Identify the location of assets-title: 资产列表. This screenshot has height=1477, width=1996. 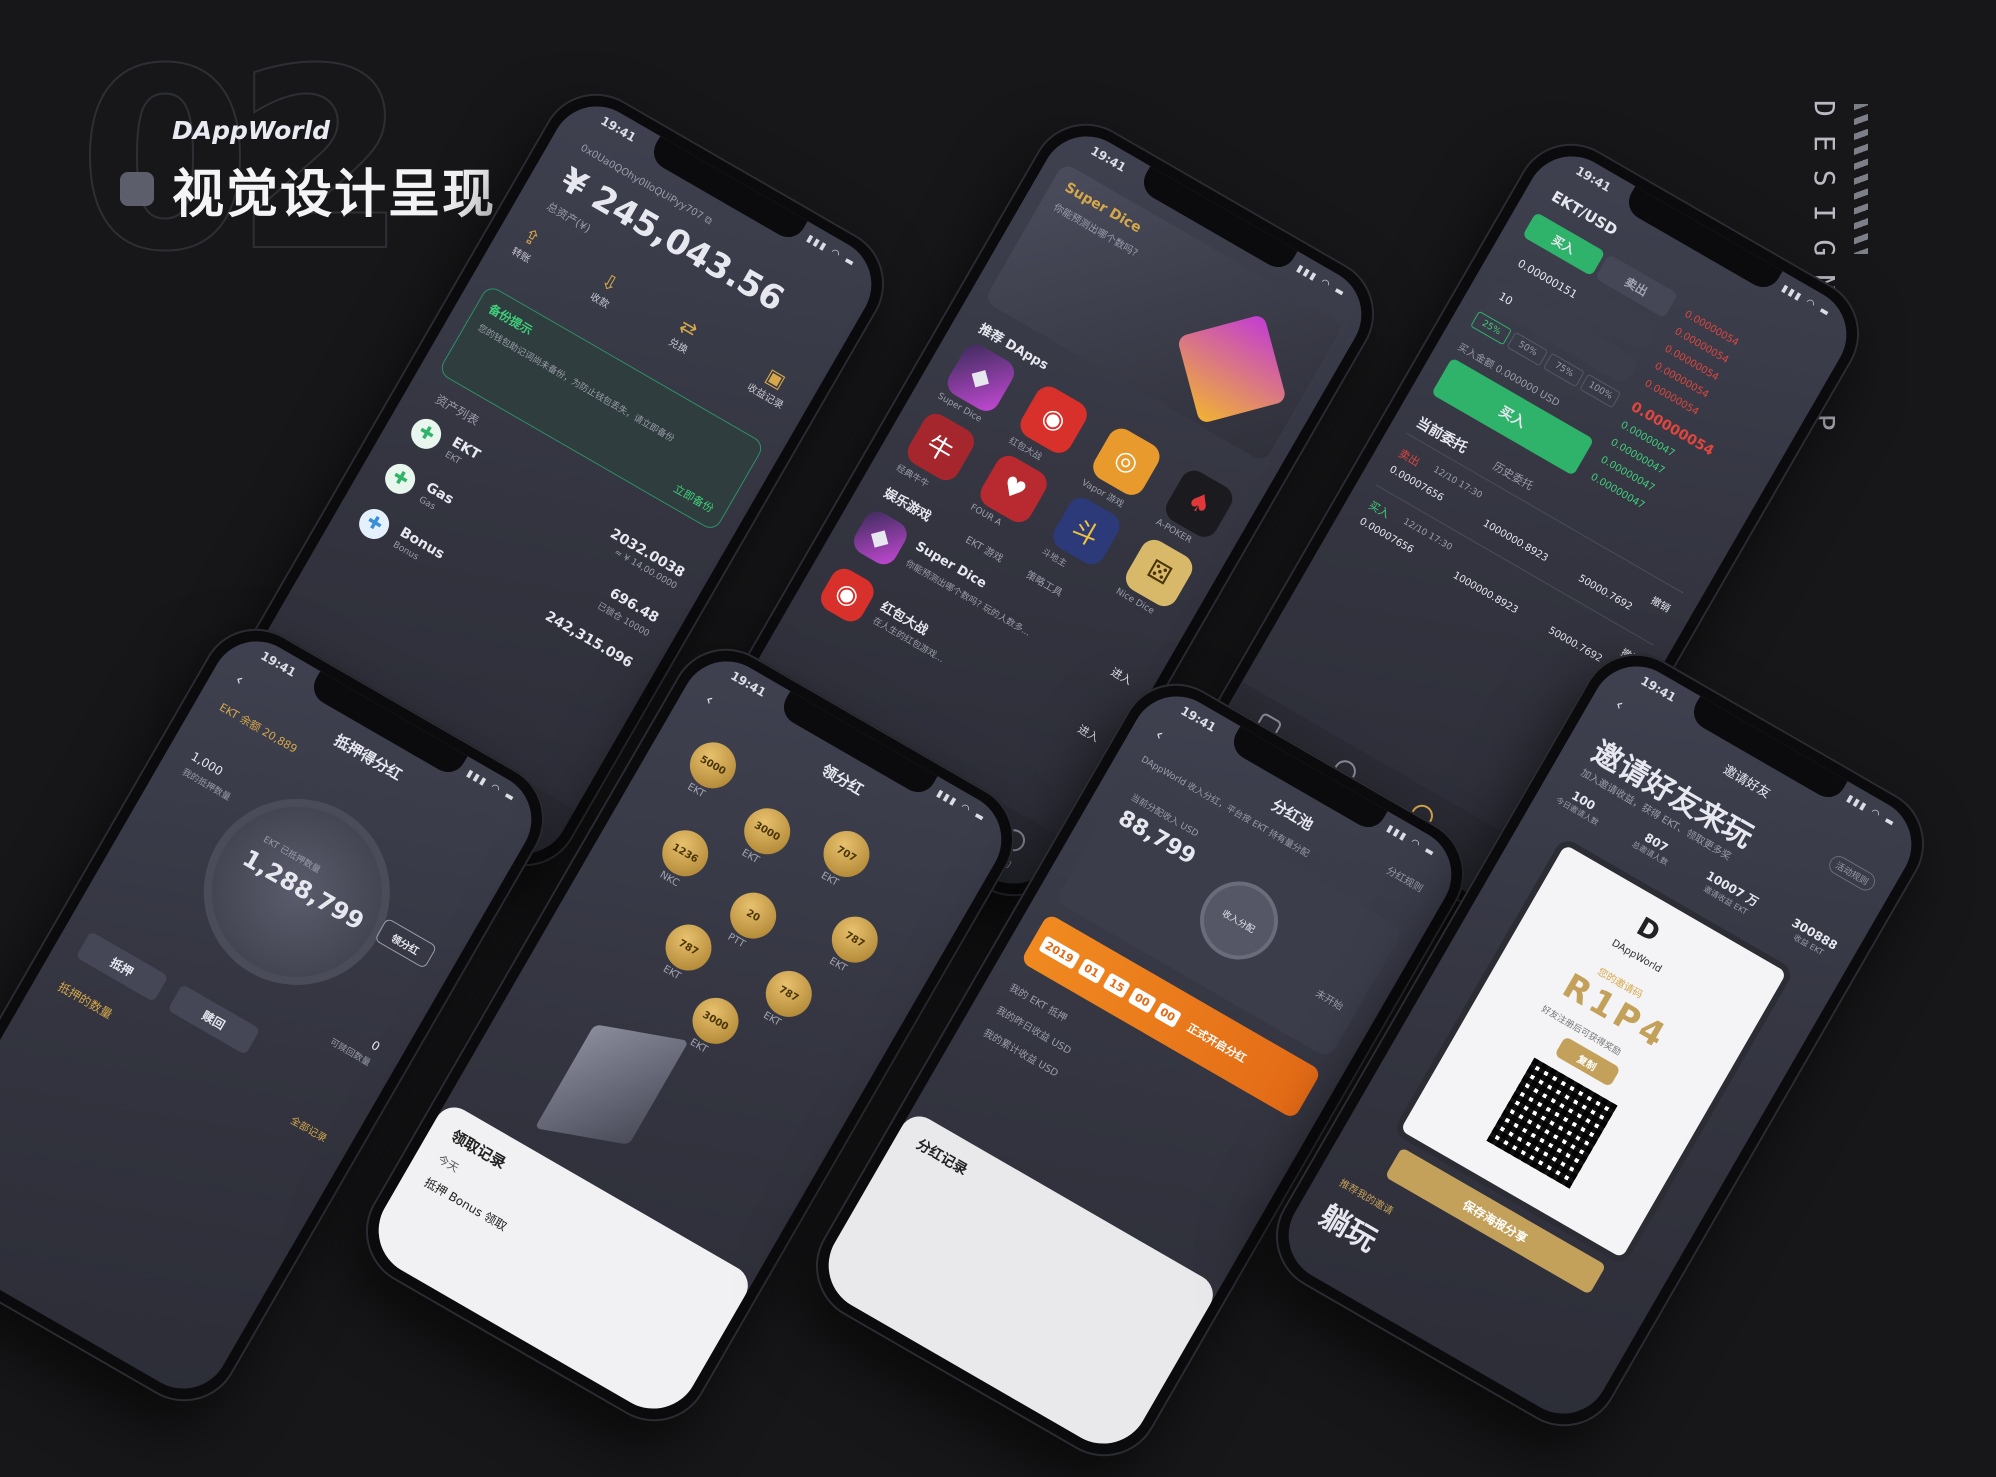
(457, 410).